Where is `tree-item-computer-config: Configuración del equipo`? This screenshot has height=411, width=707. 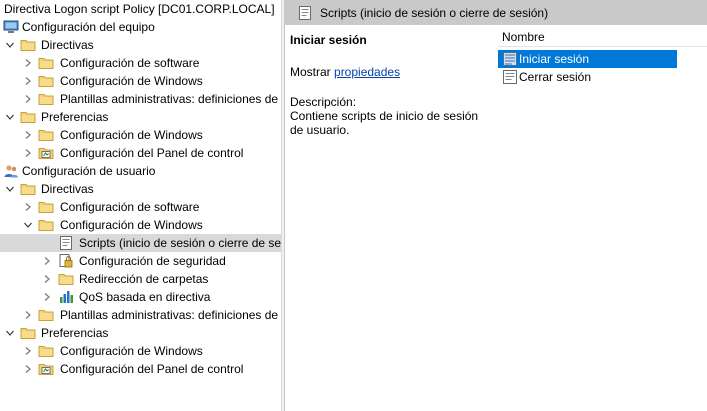 tree-item-computer-config: Configuración del equipo is located at coordinates (140, 27).